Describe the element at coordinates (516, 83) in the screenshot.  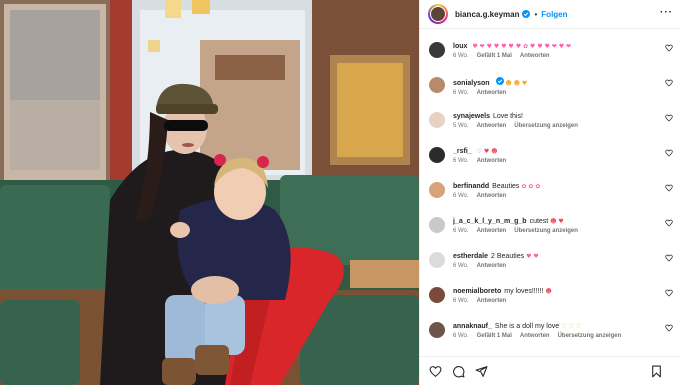
I see `comment-emoji: ☻ ☻ ♥` at that location.